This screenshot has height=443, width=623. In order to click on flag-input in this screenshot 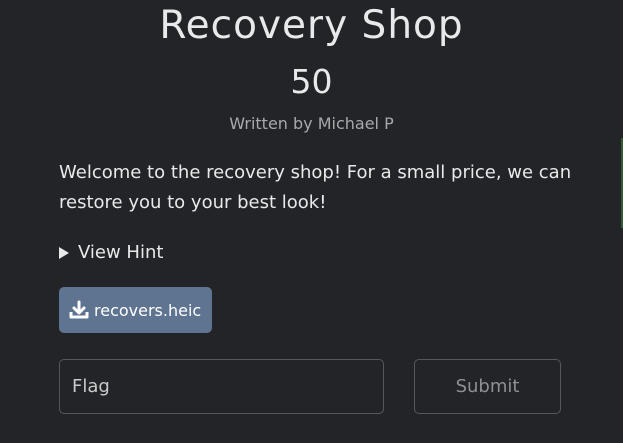, I will do `click(221, 386)`.